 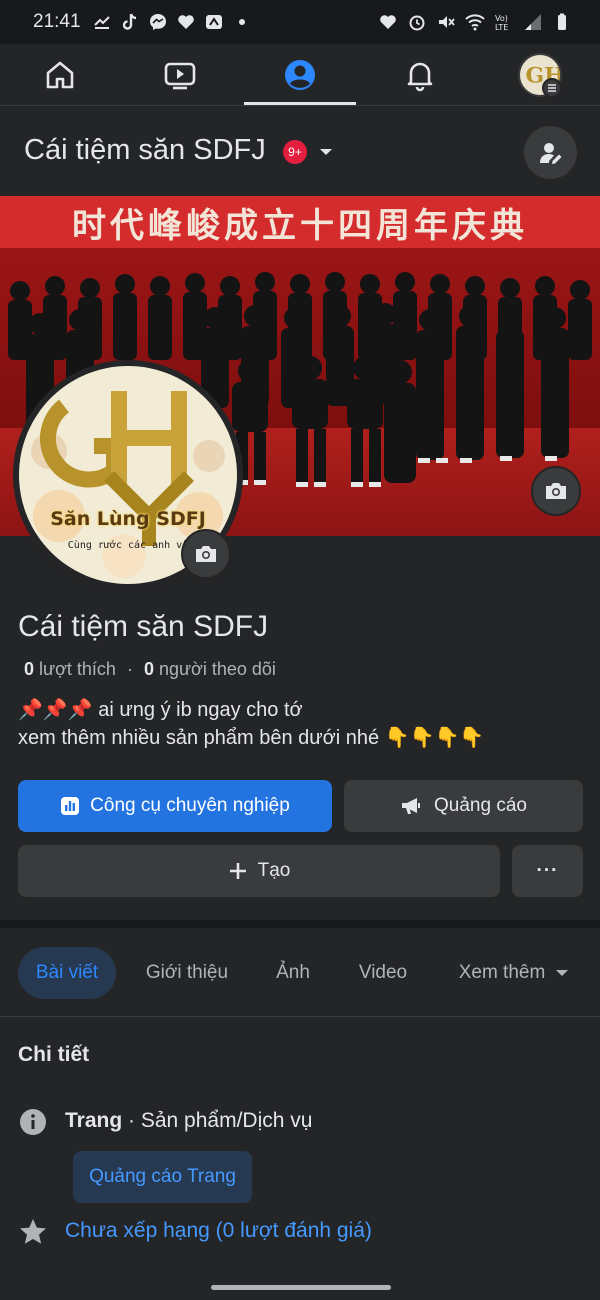 I want to click on menu-lines-icon, so click(x=552, y=88).